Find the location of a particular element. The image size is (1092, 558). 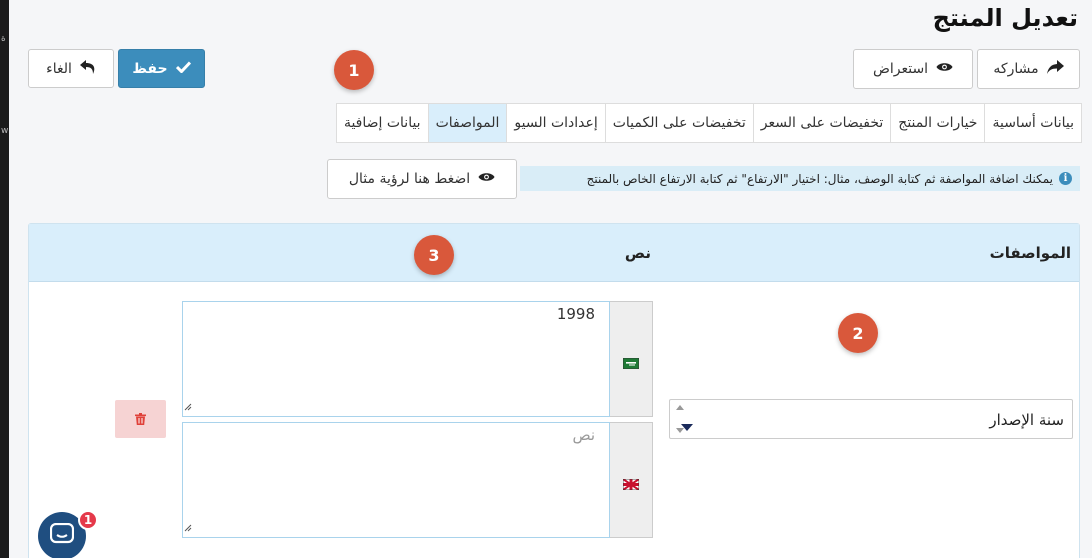

check-icon is located at coordinates (183, 68).